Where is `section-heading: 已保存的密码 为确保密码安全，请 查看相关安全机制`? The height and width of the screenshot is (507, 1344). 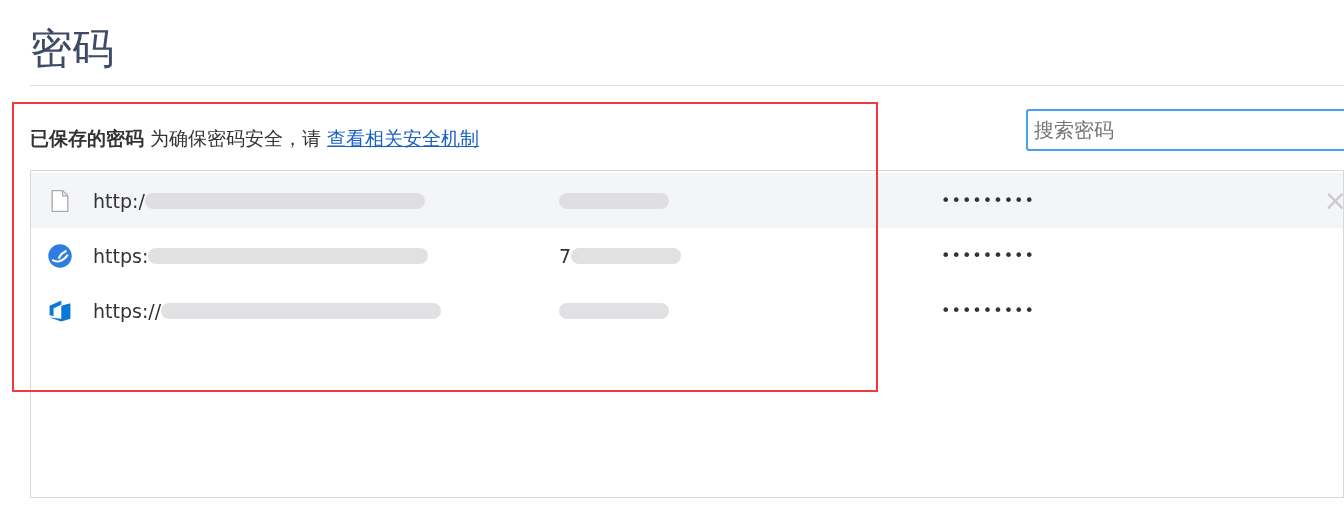 section-heading: 已保存的密码 为确保密码安全，请 查看相关安全机制 is located at coordinates (255, 138).